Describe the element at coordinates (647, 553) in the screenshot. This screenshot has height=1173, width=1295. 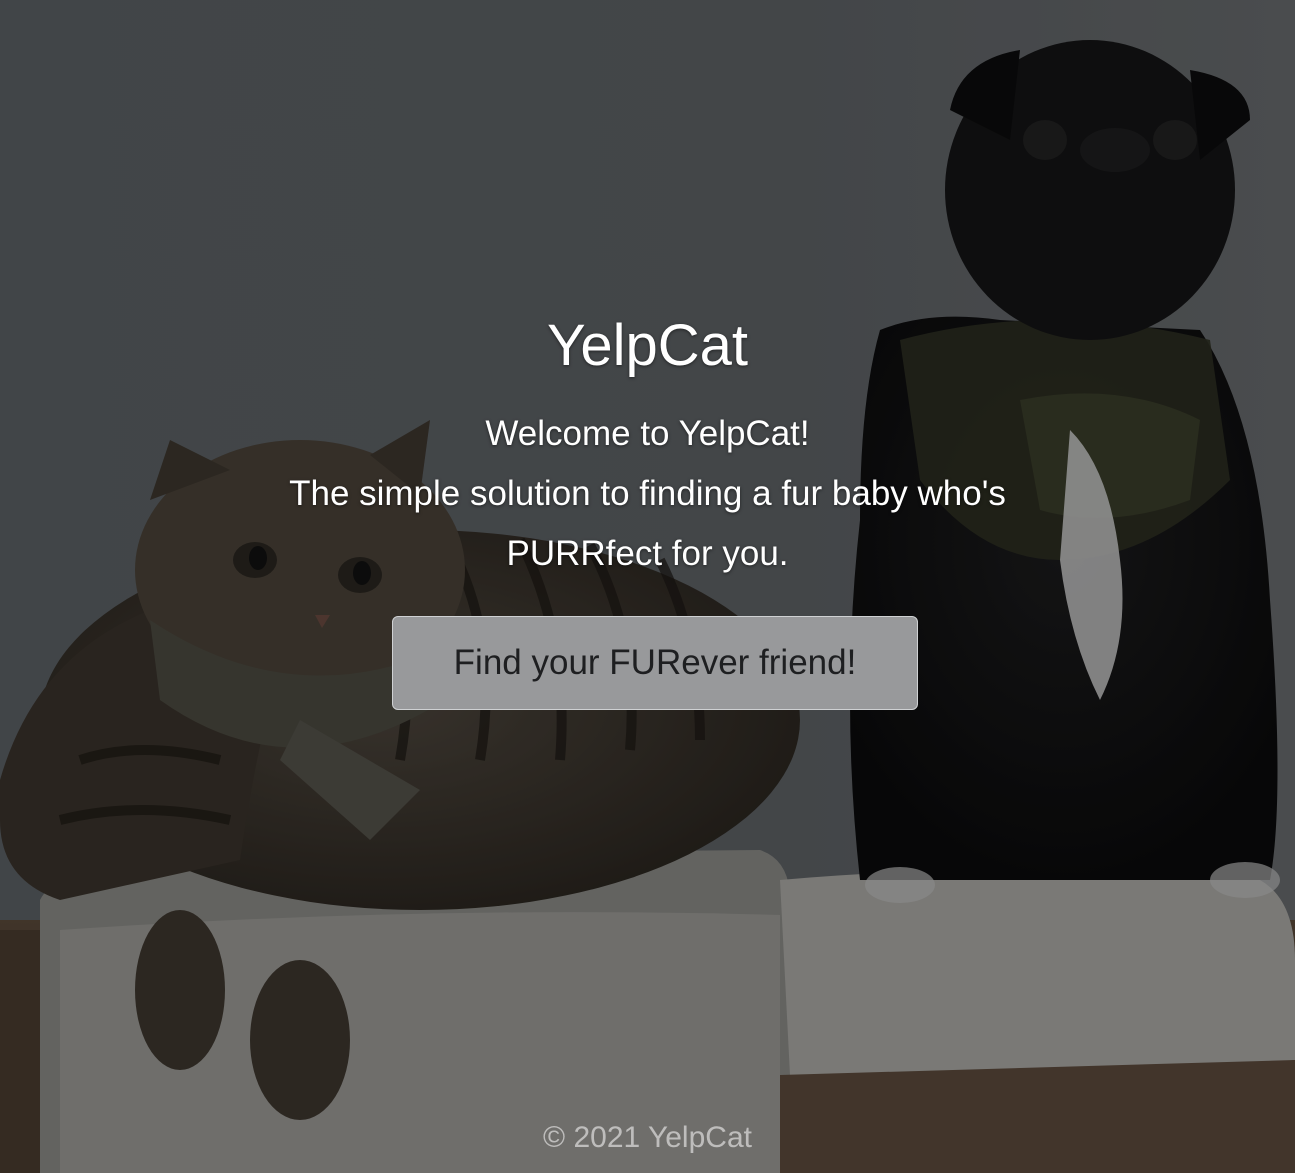
I see `lead-line-purrfect: PURRfect for you.` at that location.